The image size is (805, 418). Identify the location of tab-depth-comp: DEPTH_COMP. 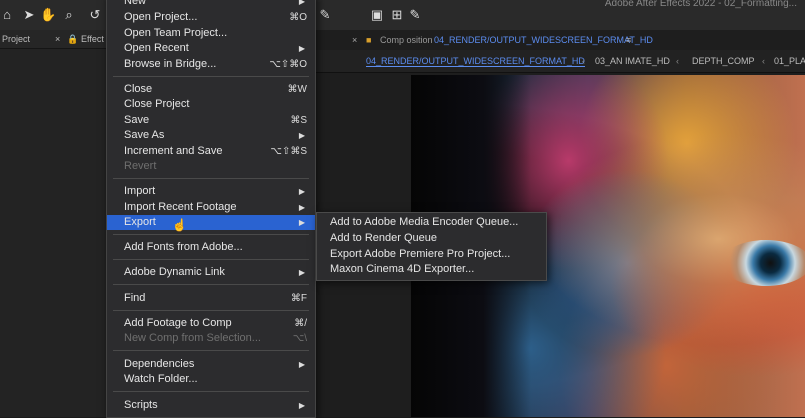
(723, 61).